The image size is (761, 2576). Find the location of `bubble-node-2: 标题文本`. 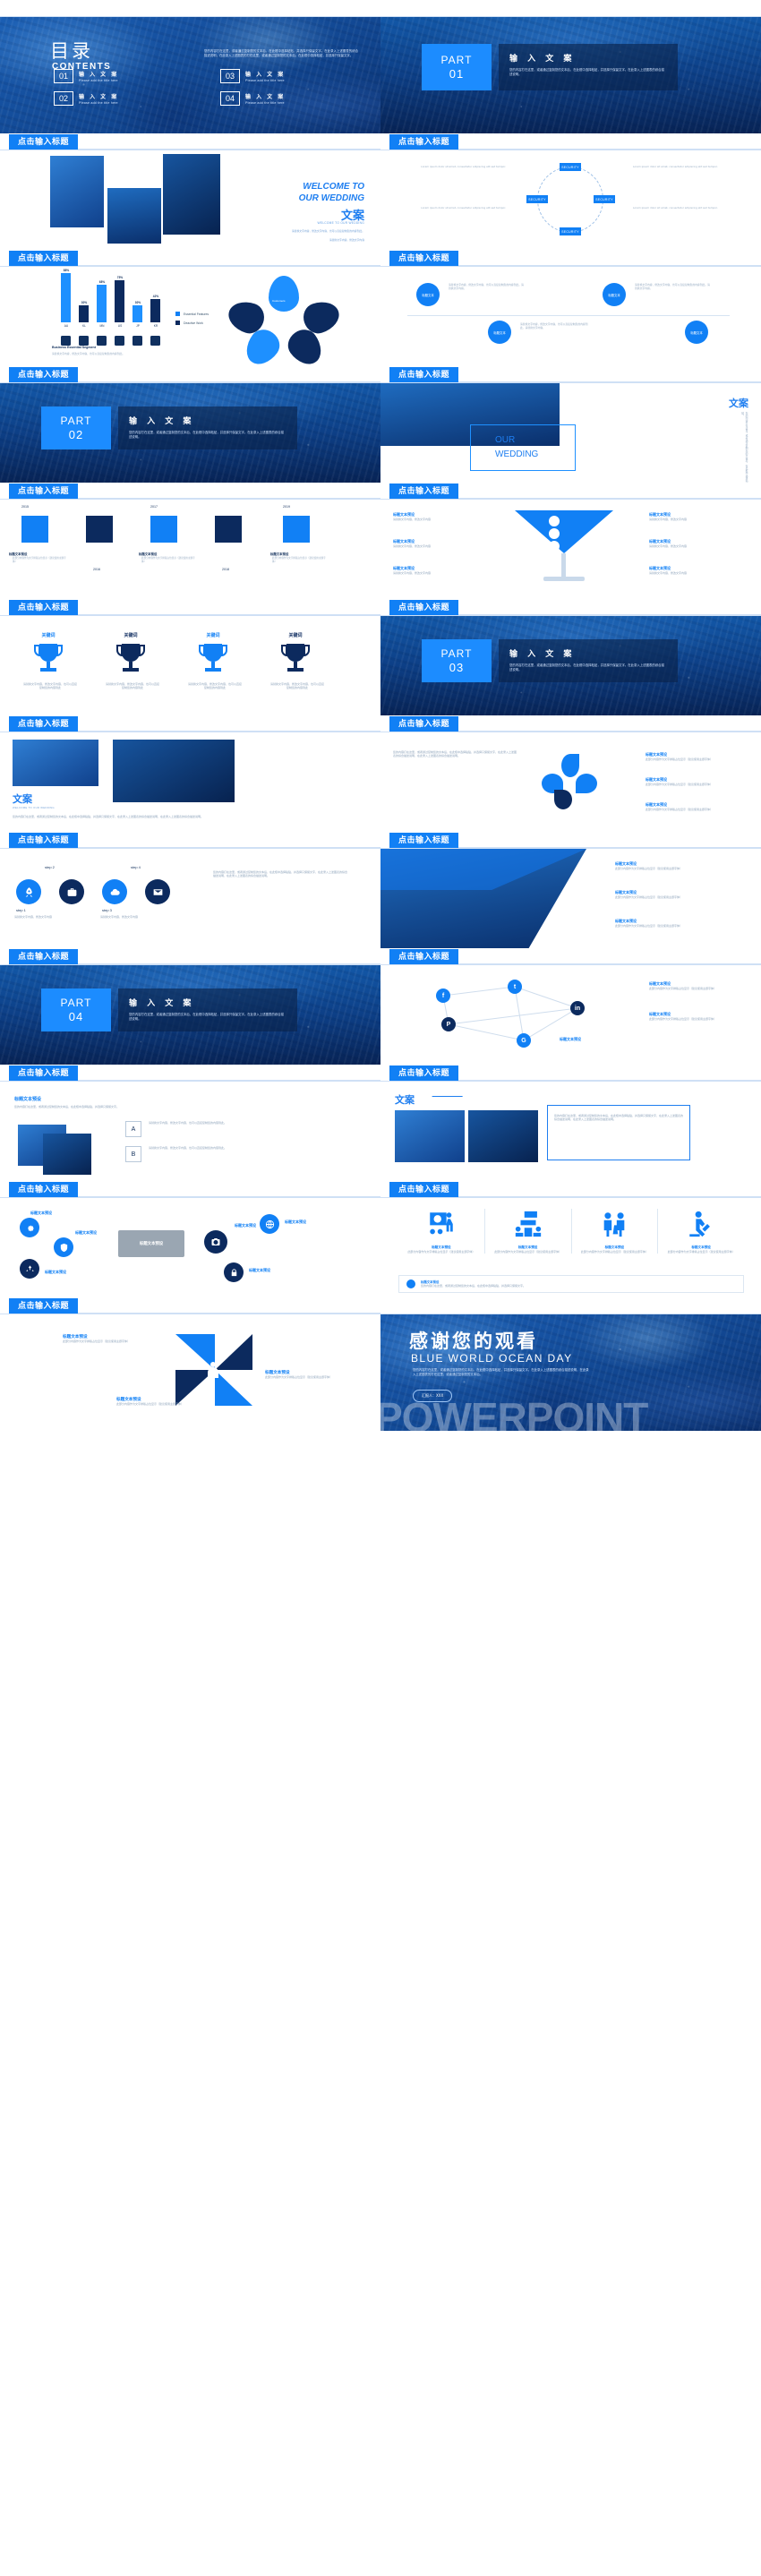

bubble-node-2: 标题文本 is located at coordinates (499, 332).